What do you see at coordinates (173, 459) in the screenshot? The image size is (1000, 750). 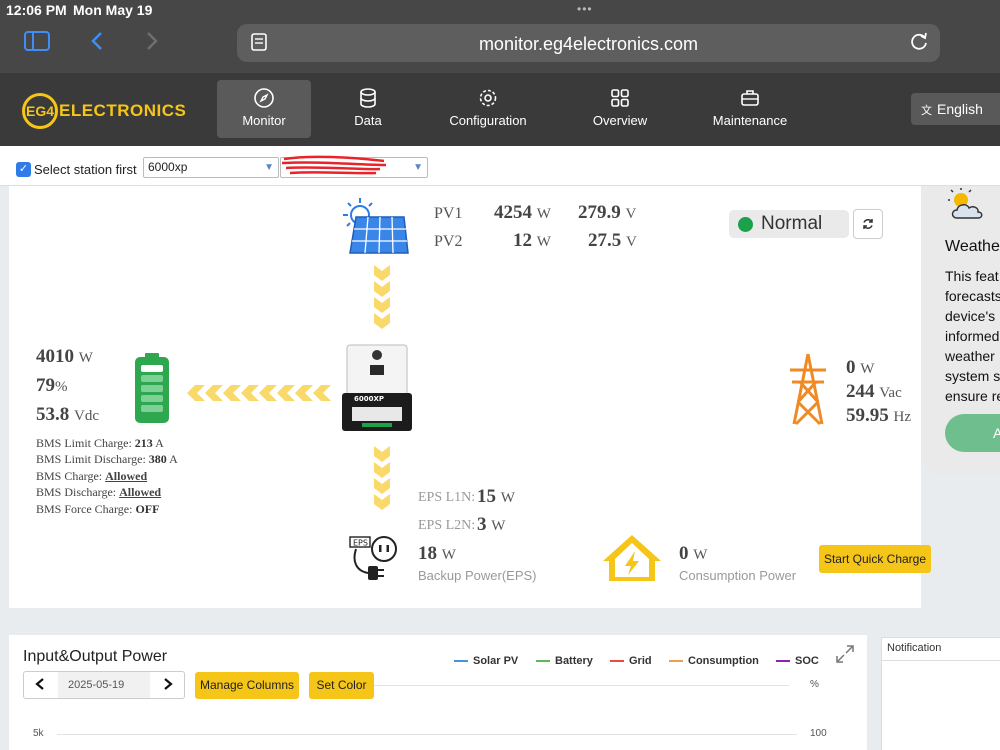 I see `bms-unit: A` at bounding box center [173, 459].